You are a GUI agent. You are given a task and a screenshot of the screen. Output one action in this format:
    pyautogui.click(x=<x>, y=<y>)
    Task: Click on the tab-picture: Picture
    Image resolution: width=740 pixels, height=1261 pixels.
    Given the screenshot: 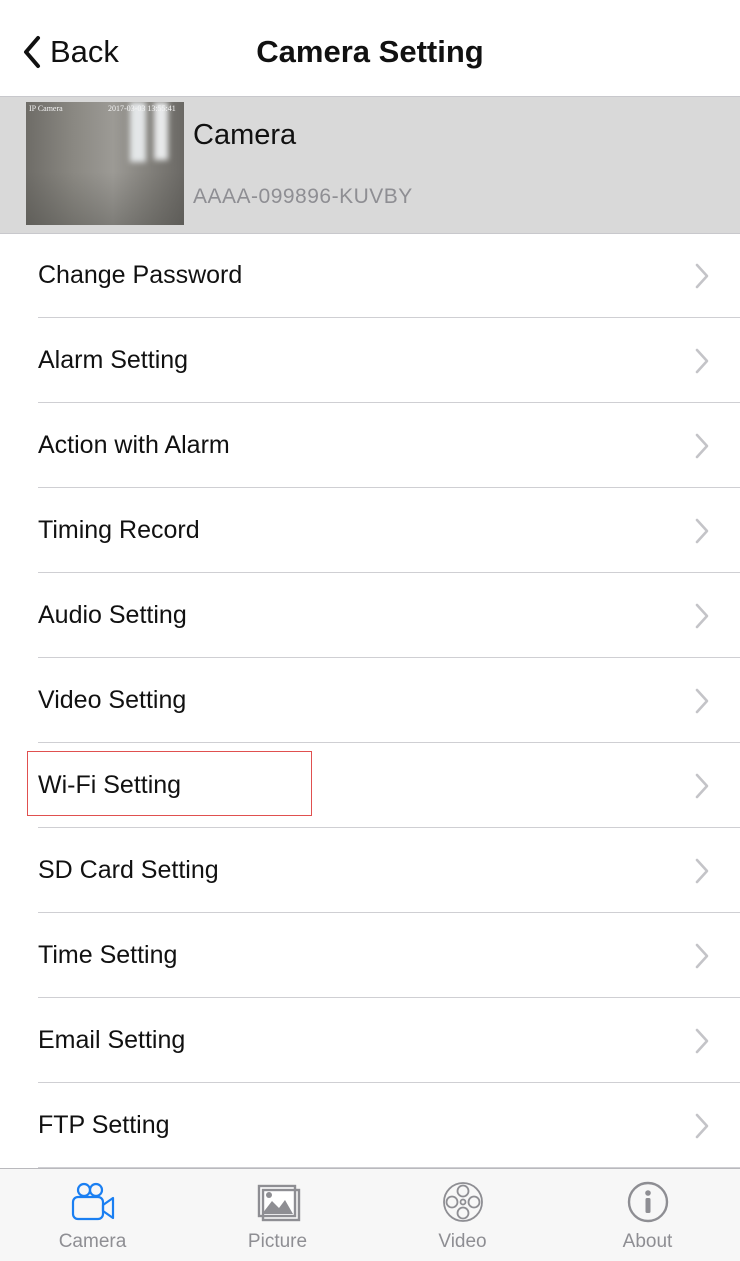 What is the action you would take?
    pyautogui.click(x=277, y=1215)
    